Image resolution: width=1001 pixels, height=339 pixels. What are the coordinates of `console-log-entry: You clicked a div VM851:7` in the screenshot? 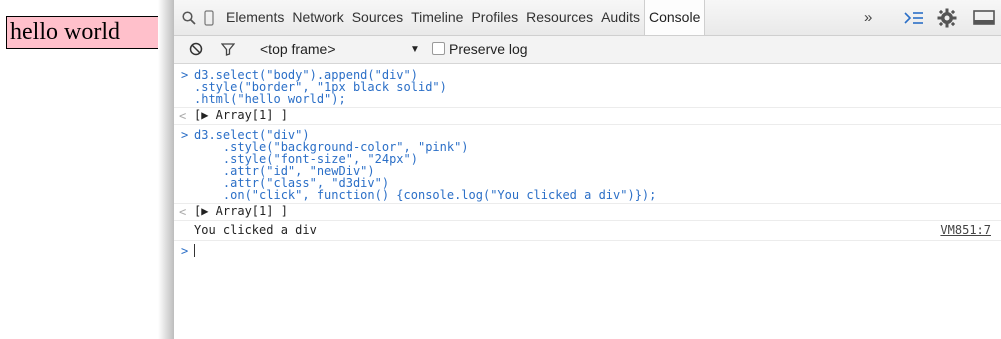 It's located at (587, 231).